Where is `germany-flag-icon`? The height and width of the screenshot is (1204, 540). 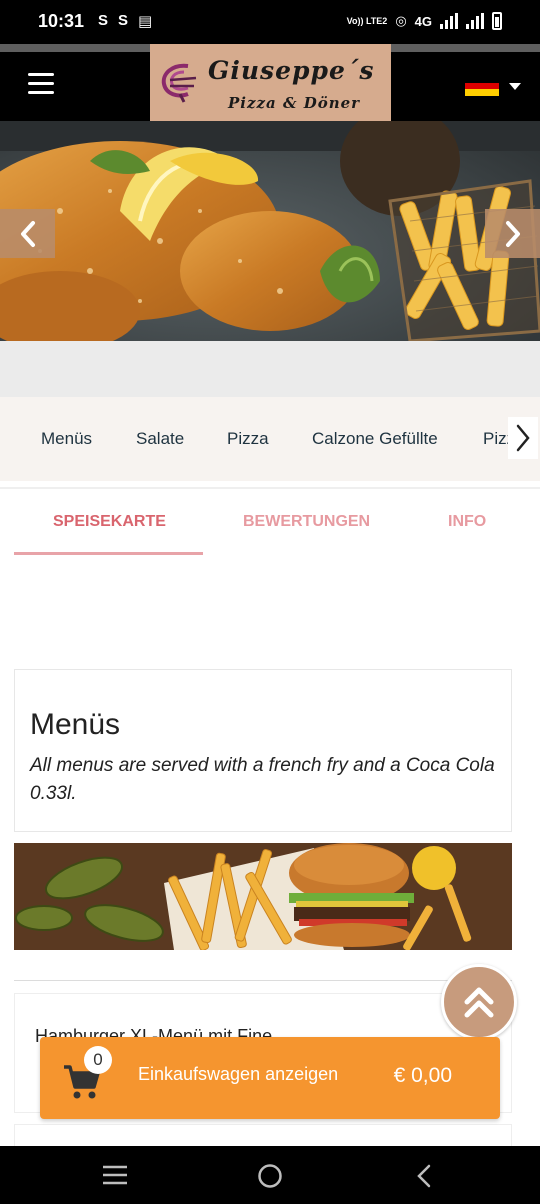
germany-flag-icon is located at coordinates (482, 86).